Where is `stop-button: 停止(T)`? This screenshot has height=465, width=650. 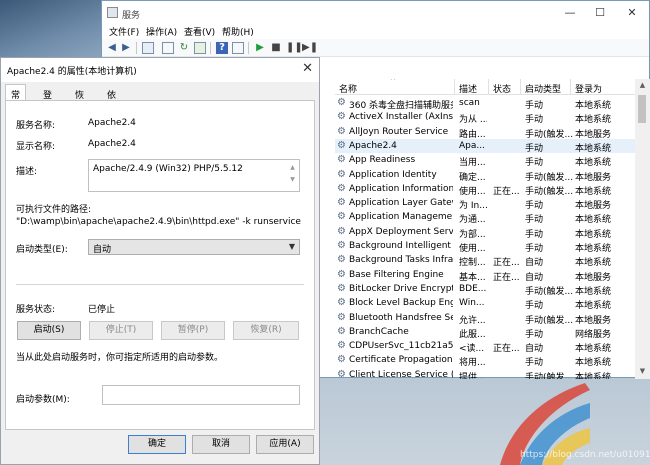
stop-button: 停止(T) is located at coordinates (121, 330).